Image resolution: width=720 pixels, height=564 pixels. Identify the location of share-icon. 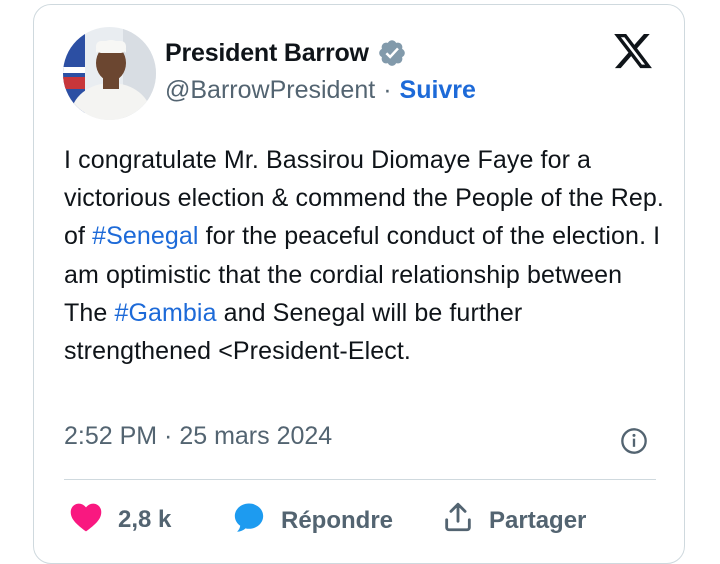
(458, 520).